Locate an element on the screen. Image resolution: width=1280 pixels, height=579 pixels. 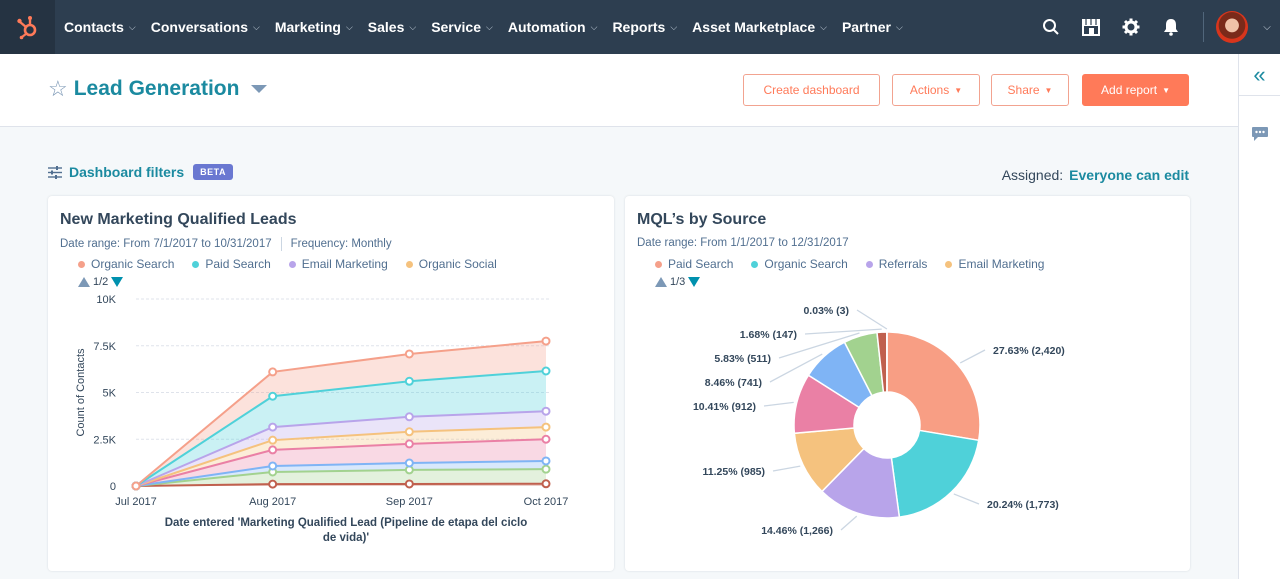
nav-item-contacts: Contacts ⌵ is located at coordinates (100, 27).